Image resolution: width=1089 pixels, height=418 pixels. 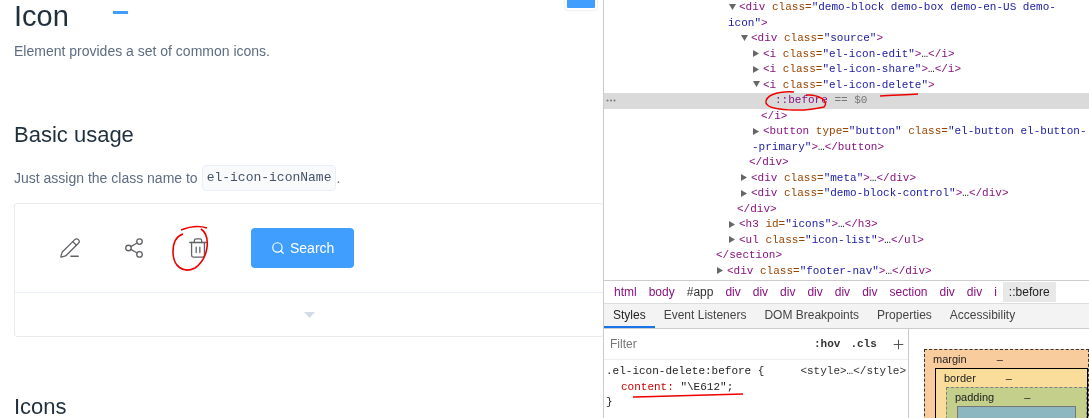 I want to click on breadcrumb: #app, so click(x=700, y=292).